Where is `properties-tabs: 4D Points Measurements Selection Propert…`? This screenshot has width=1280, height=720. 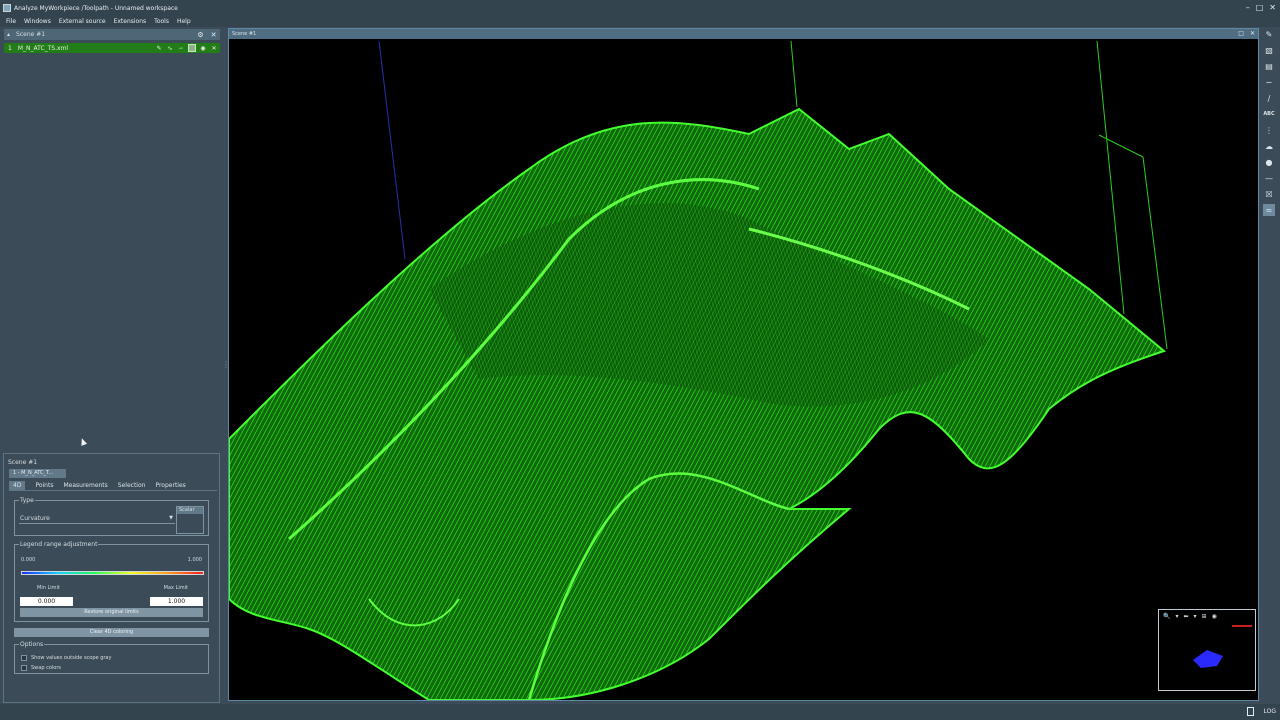
properties-tabs: 4D Points Measurements Selection Propert… is located at coordinates (113, 485).